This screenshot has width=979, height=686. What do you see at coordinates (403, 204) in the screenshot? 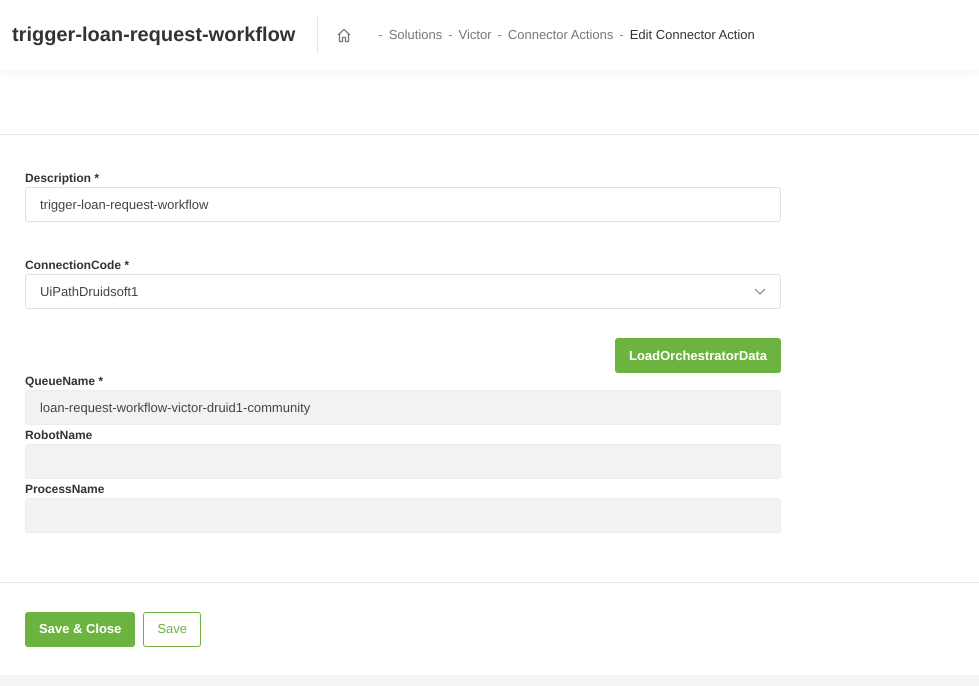
I see `input-field: trigger-loan-request-workflow` at bounding box center [403, 204].